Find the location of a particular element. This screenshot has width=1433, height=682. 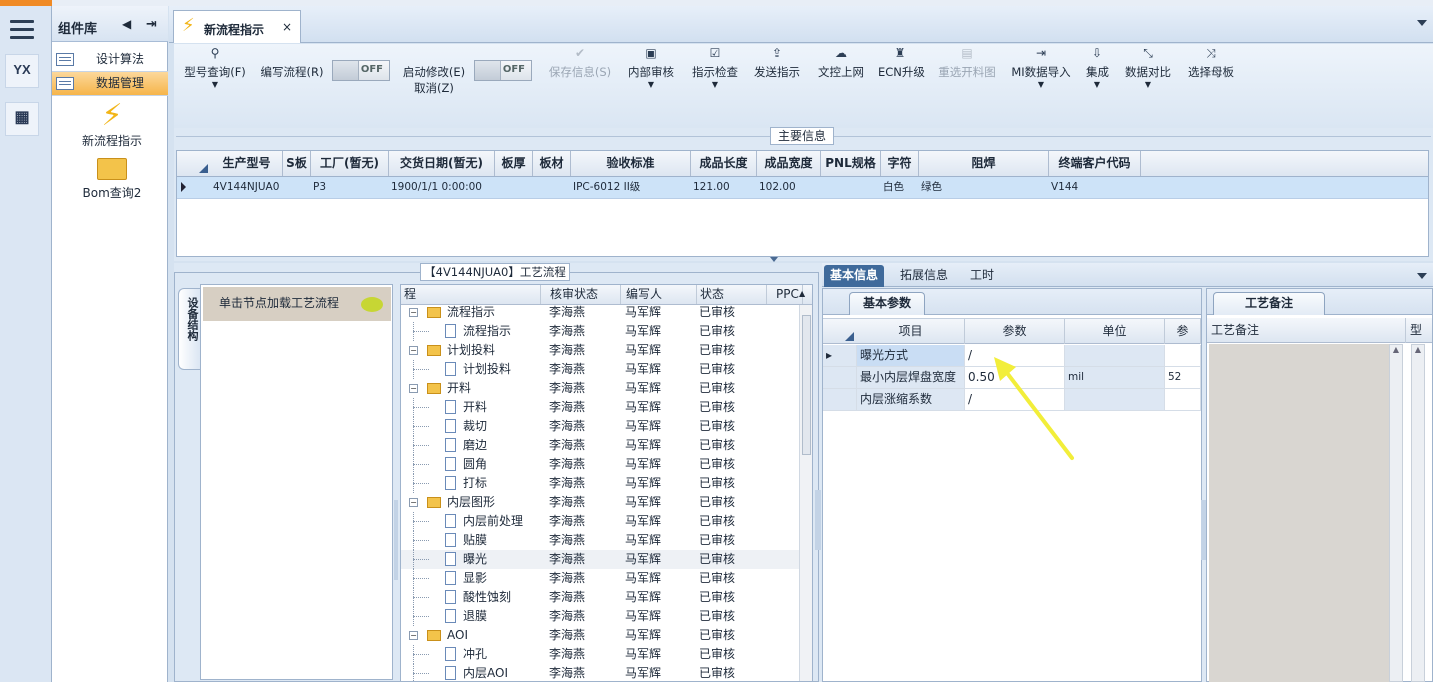

table-cell: IPC-6012 II级 is located at coordinates (631, 187).